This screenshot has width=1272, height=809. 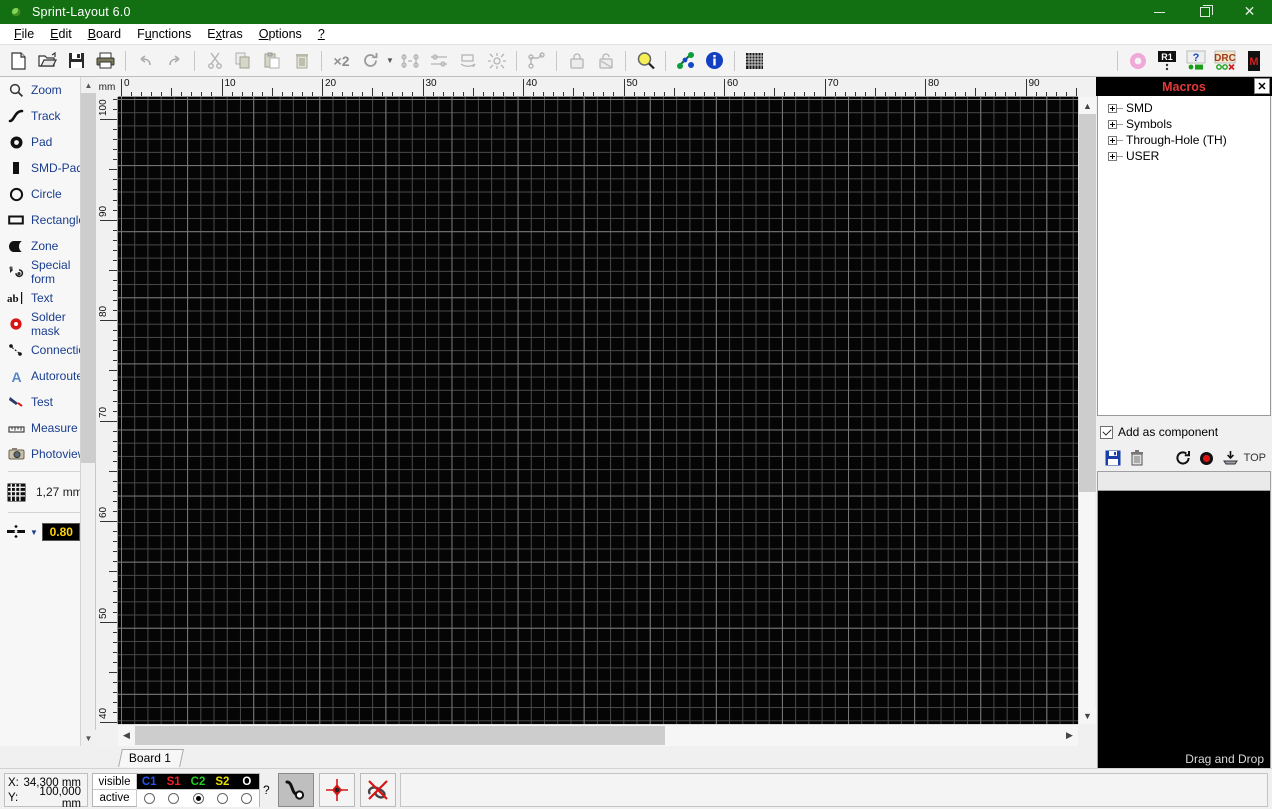 What do you see at coordinates (467, 61) in the screenshot?
I see `flip-layer-icon` at bounding box center [467, 61].